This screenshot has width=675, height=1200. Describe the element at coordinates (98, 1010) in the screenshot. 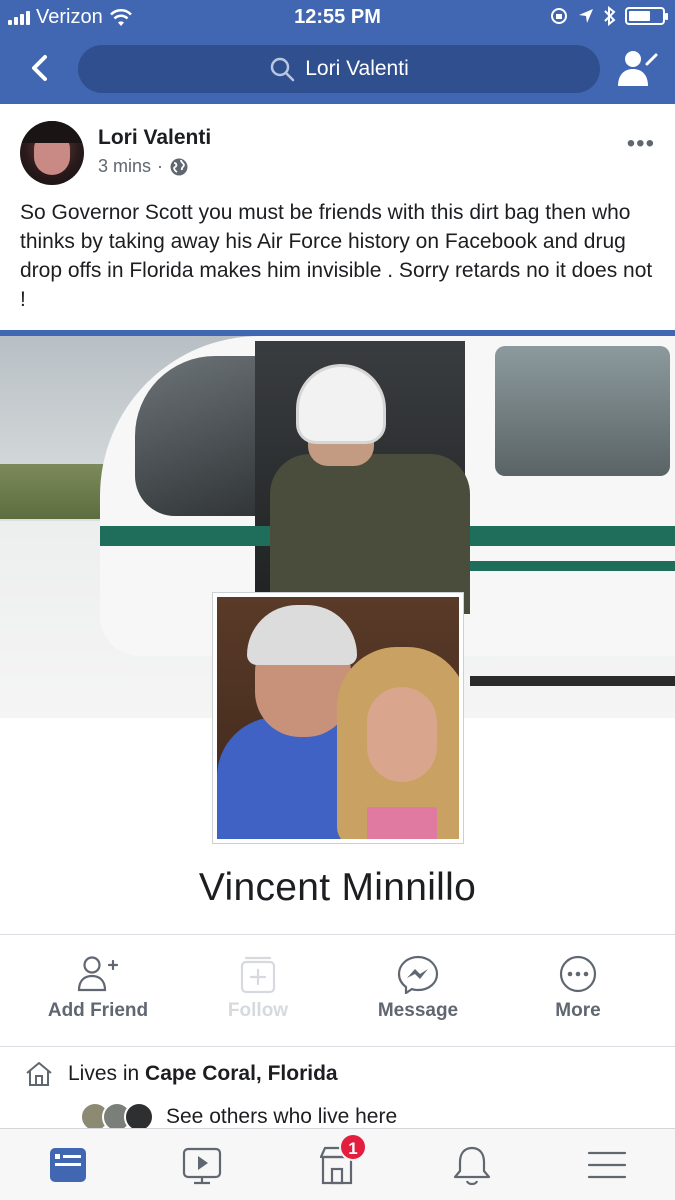

I see `add-friend-label: Add Friend` at that location.